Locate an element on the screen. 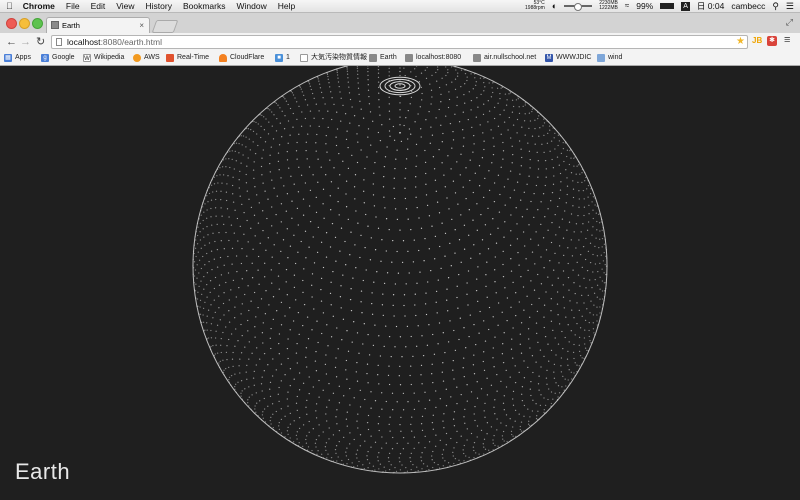 This screenshot has height=500, width=800. wwwjdic-icon: M is located at coordinates (549, 58).